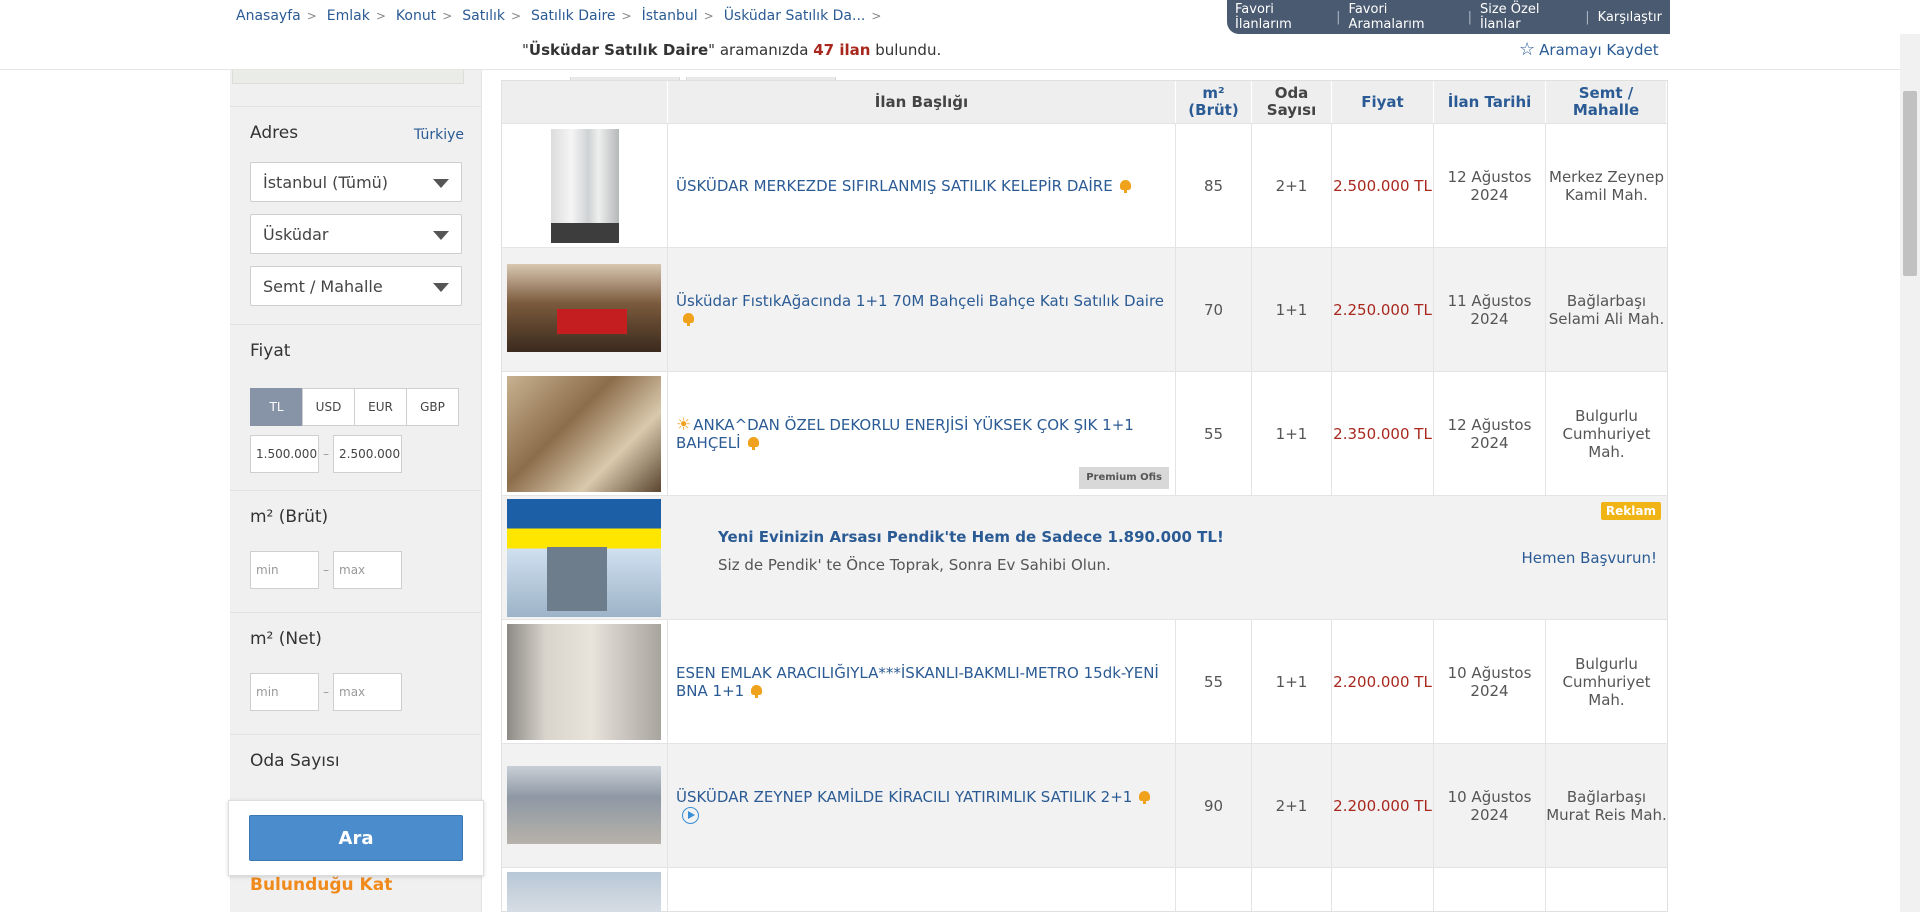 The height and width of the screenshot is (912, 1920). I want to click on currency-gbp-button: GBP, so click(432, 407).